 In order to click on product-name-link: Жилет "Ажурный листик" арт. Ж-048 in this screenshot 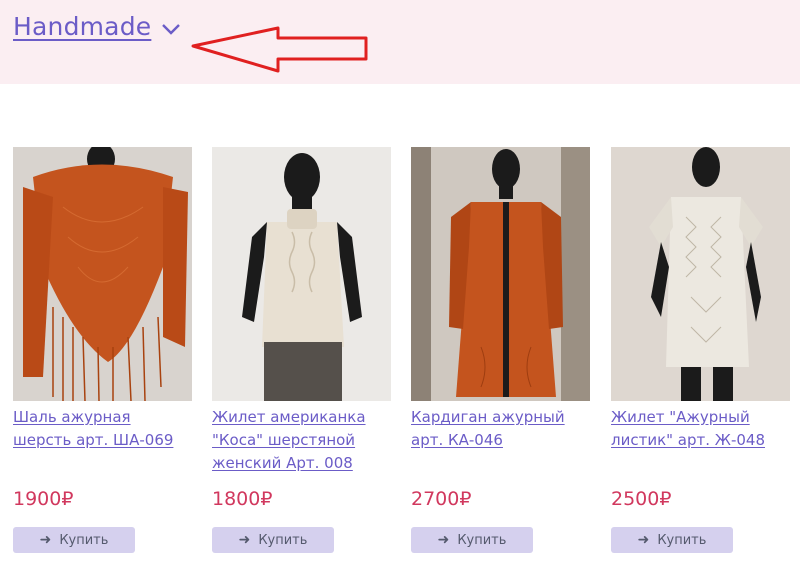, I will do `click(701, 429)`.